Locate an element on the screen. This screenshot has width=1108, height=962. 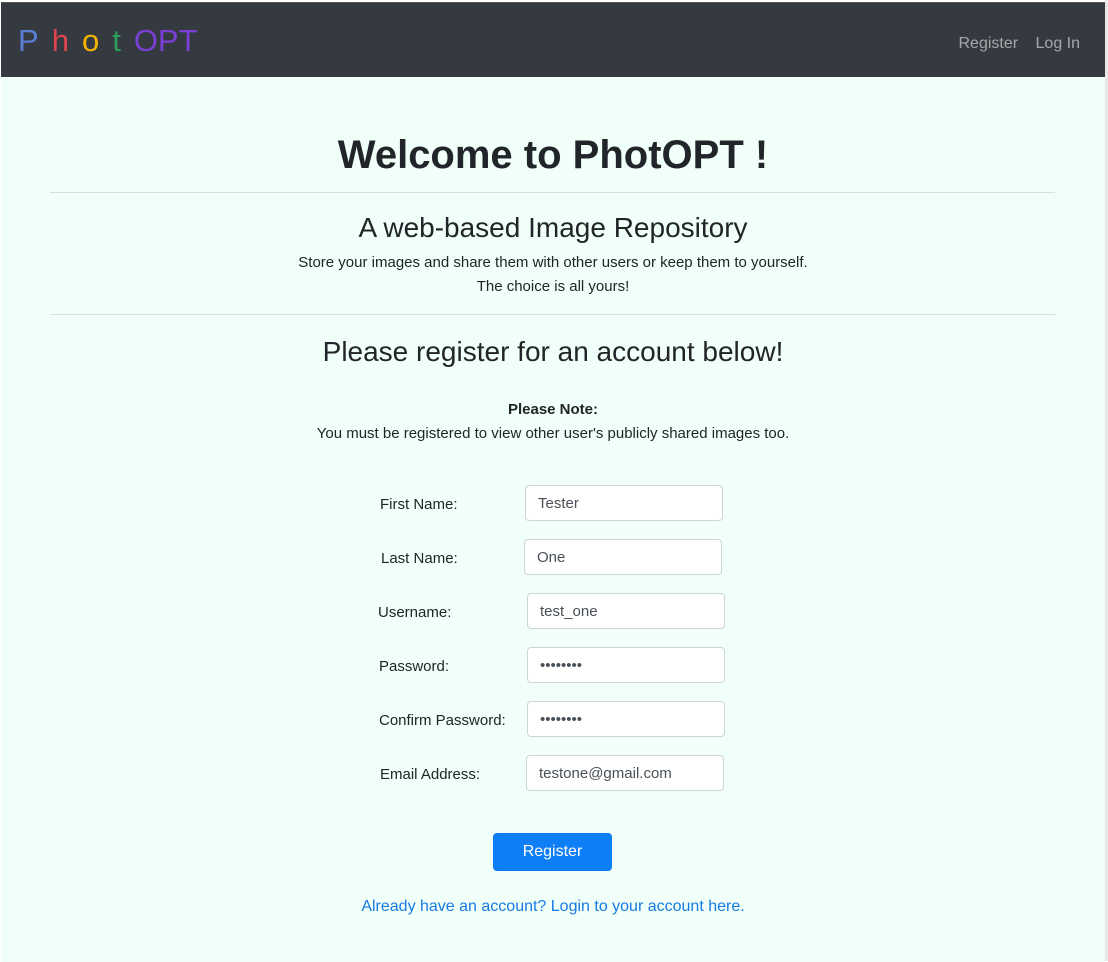
first-name-label: First Name: is located at coordinates (419, 504).